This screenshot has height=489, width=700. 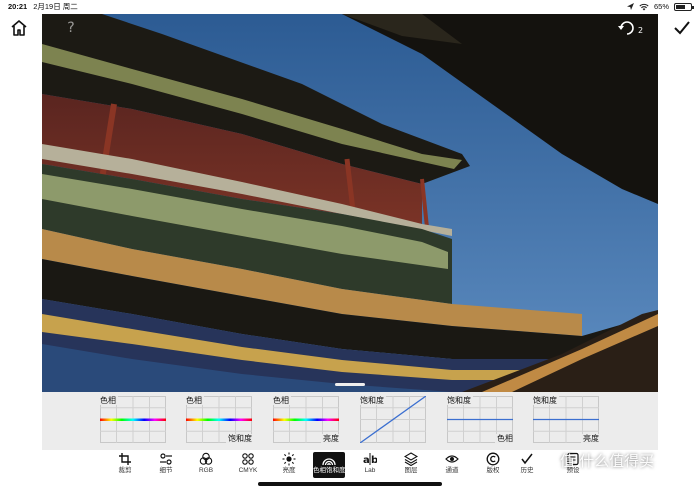 What do you see at coordinates (452, 465) in the screenshot?
I see `tool-button: 通道` at bounding box center [452, 465].